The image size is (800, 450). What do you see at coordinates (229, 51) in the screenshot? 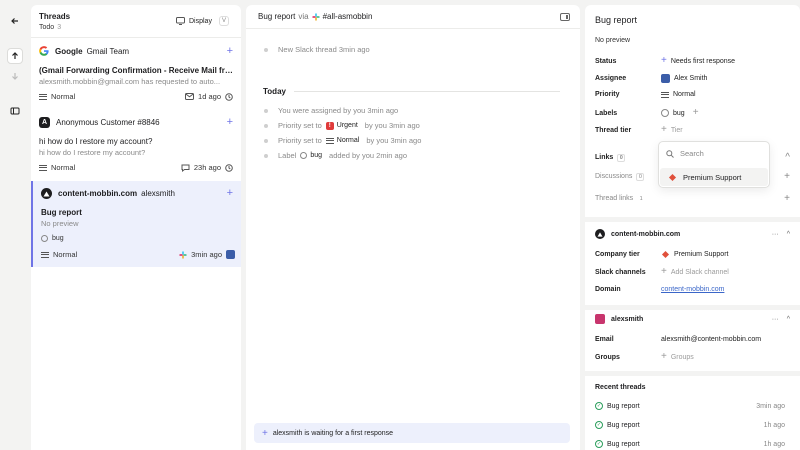
I see `sparkle-icon: +` at bounding box center [229, 51].